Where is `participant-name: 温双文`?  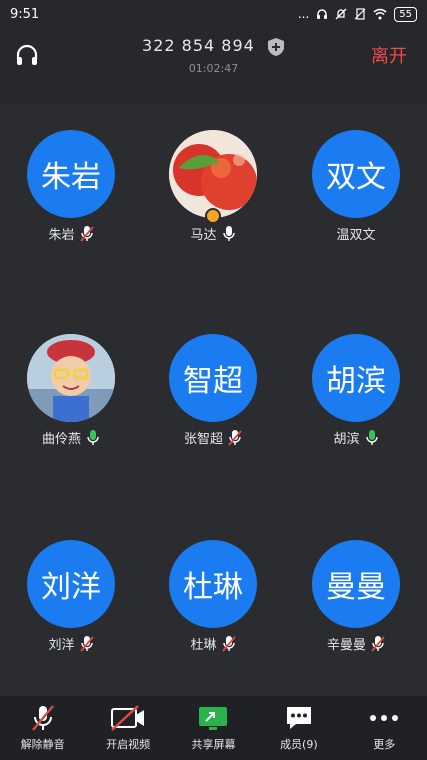
participant-name: 温双文 is located at coordinates (356, 235).